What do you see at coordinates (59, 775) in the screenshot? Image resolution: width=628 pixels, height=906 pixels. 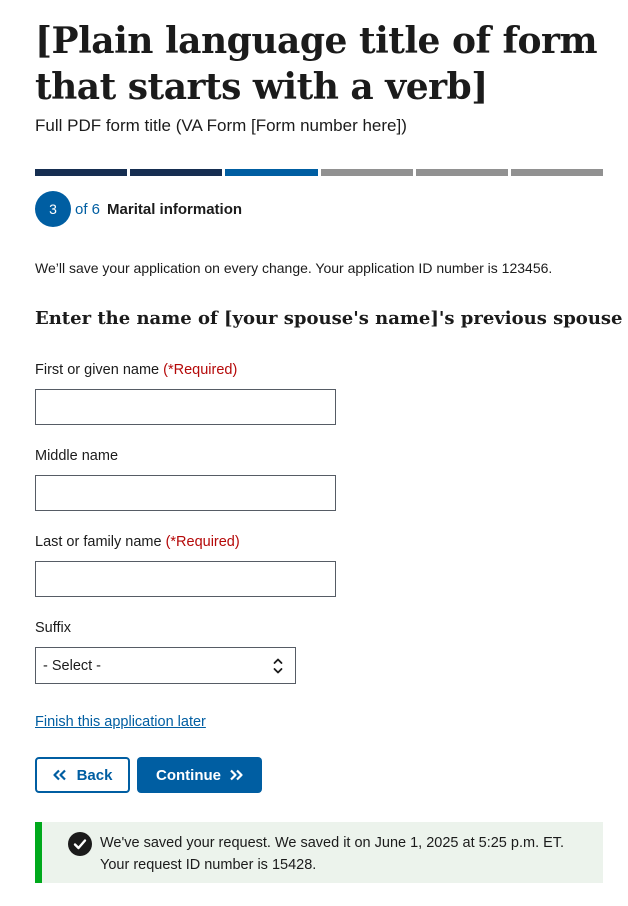 I see `double-chevron-left-icon` at bounding box center [59, 775].